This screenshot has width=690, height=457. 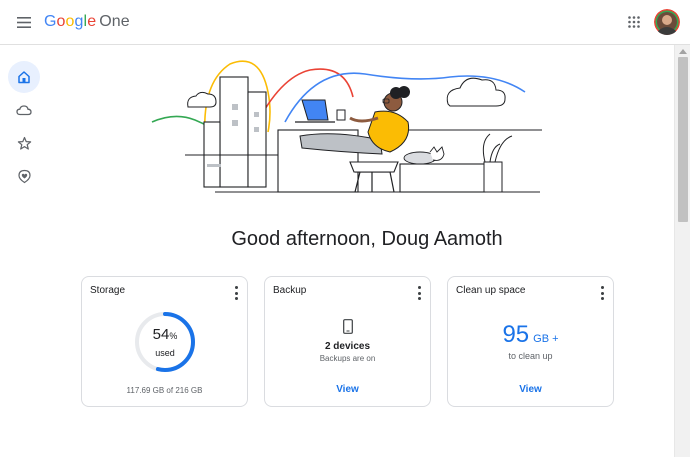 What do you see at coordinates (491, 290) in the screenshot?
I see `cleanup-card-title: Clean up space` at bounding box center [491, 290].